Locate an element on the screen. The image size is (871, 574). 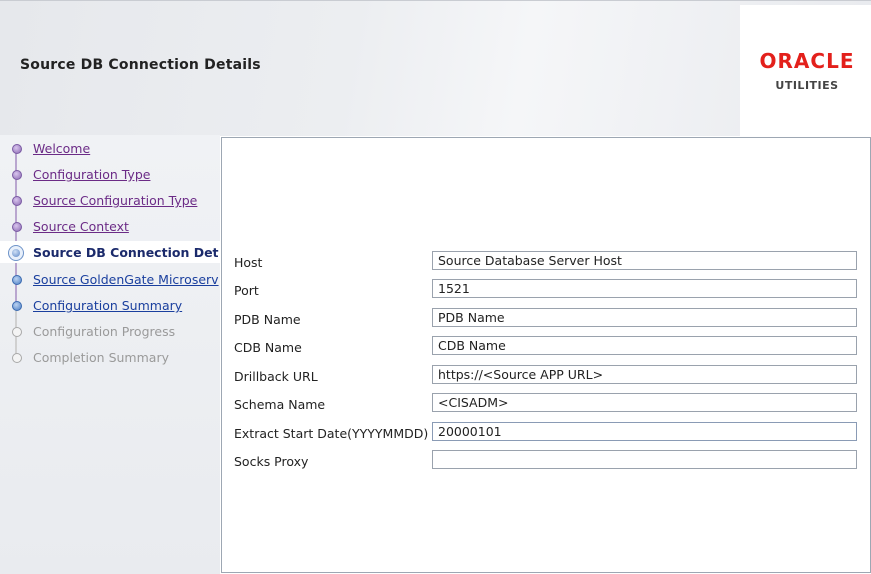
port-input is located at coordinates (644, 288).